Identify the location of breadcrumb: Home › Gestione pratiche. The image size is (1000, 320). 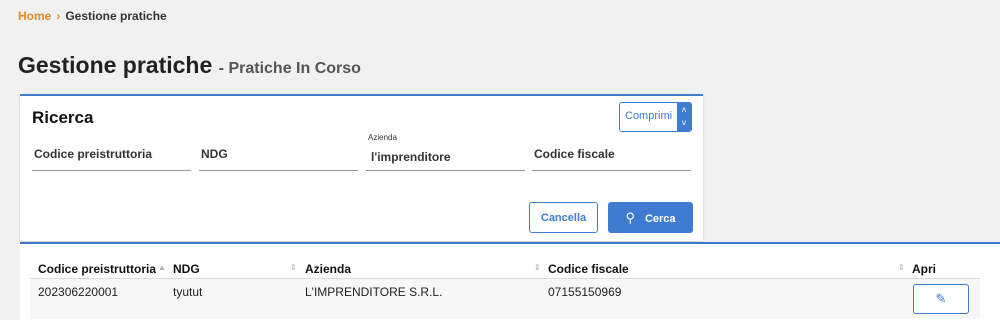
(92, 16).